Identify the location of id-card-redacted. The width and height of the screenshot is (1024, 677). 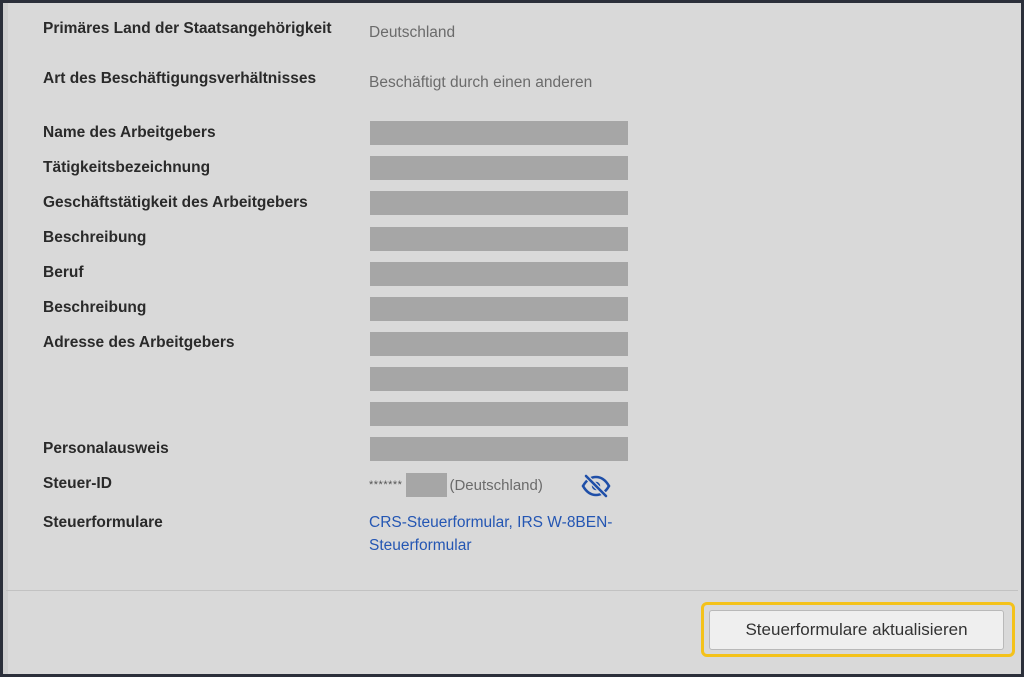
(499, 449).